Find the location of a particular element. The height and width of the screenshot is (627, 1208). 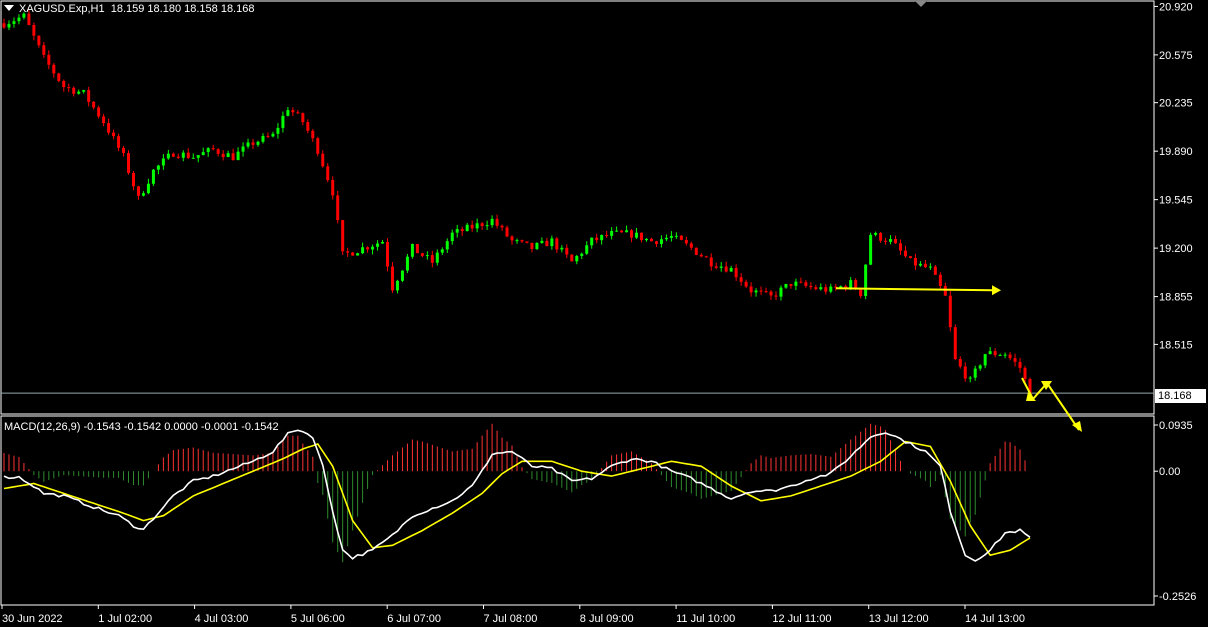

price-tick-label: 19.200 is located at coordinates (1176, 249).